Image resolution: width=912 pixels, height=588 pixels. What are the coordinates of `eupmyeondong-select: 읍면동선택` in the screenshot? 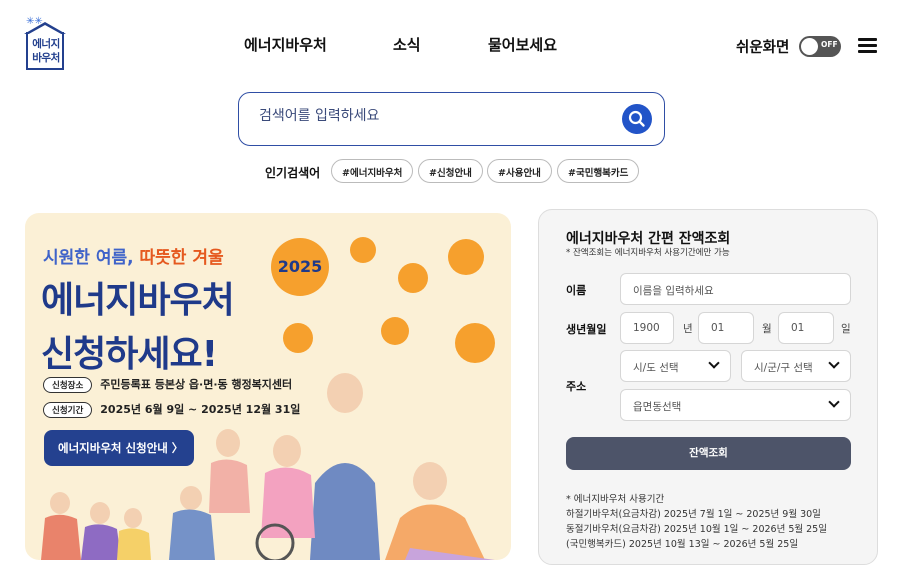 It's located at (735, 405).